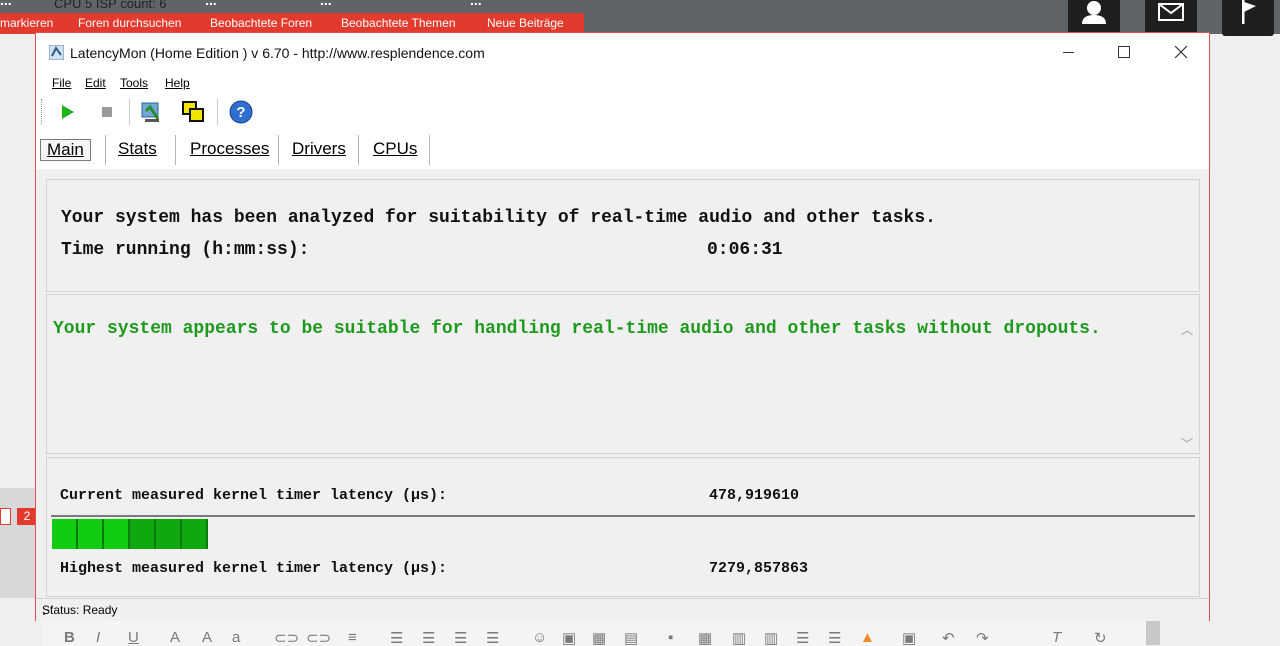 The height and width of the screenshot is (646, 1280). I want to click on font-icon: A, so click(175, 637).